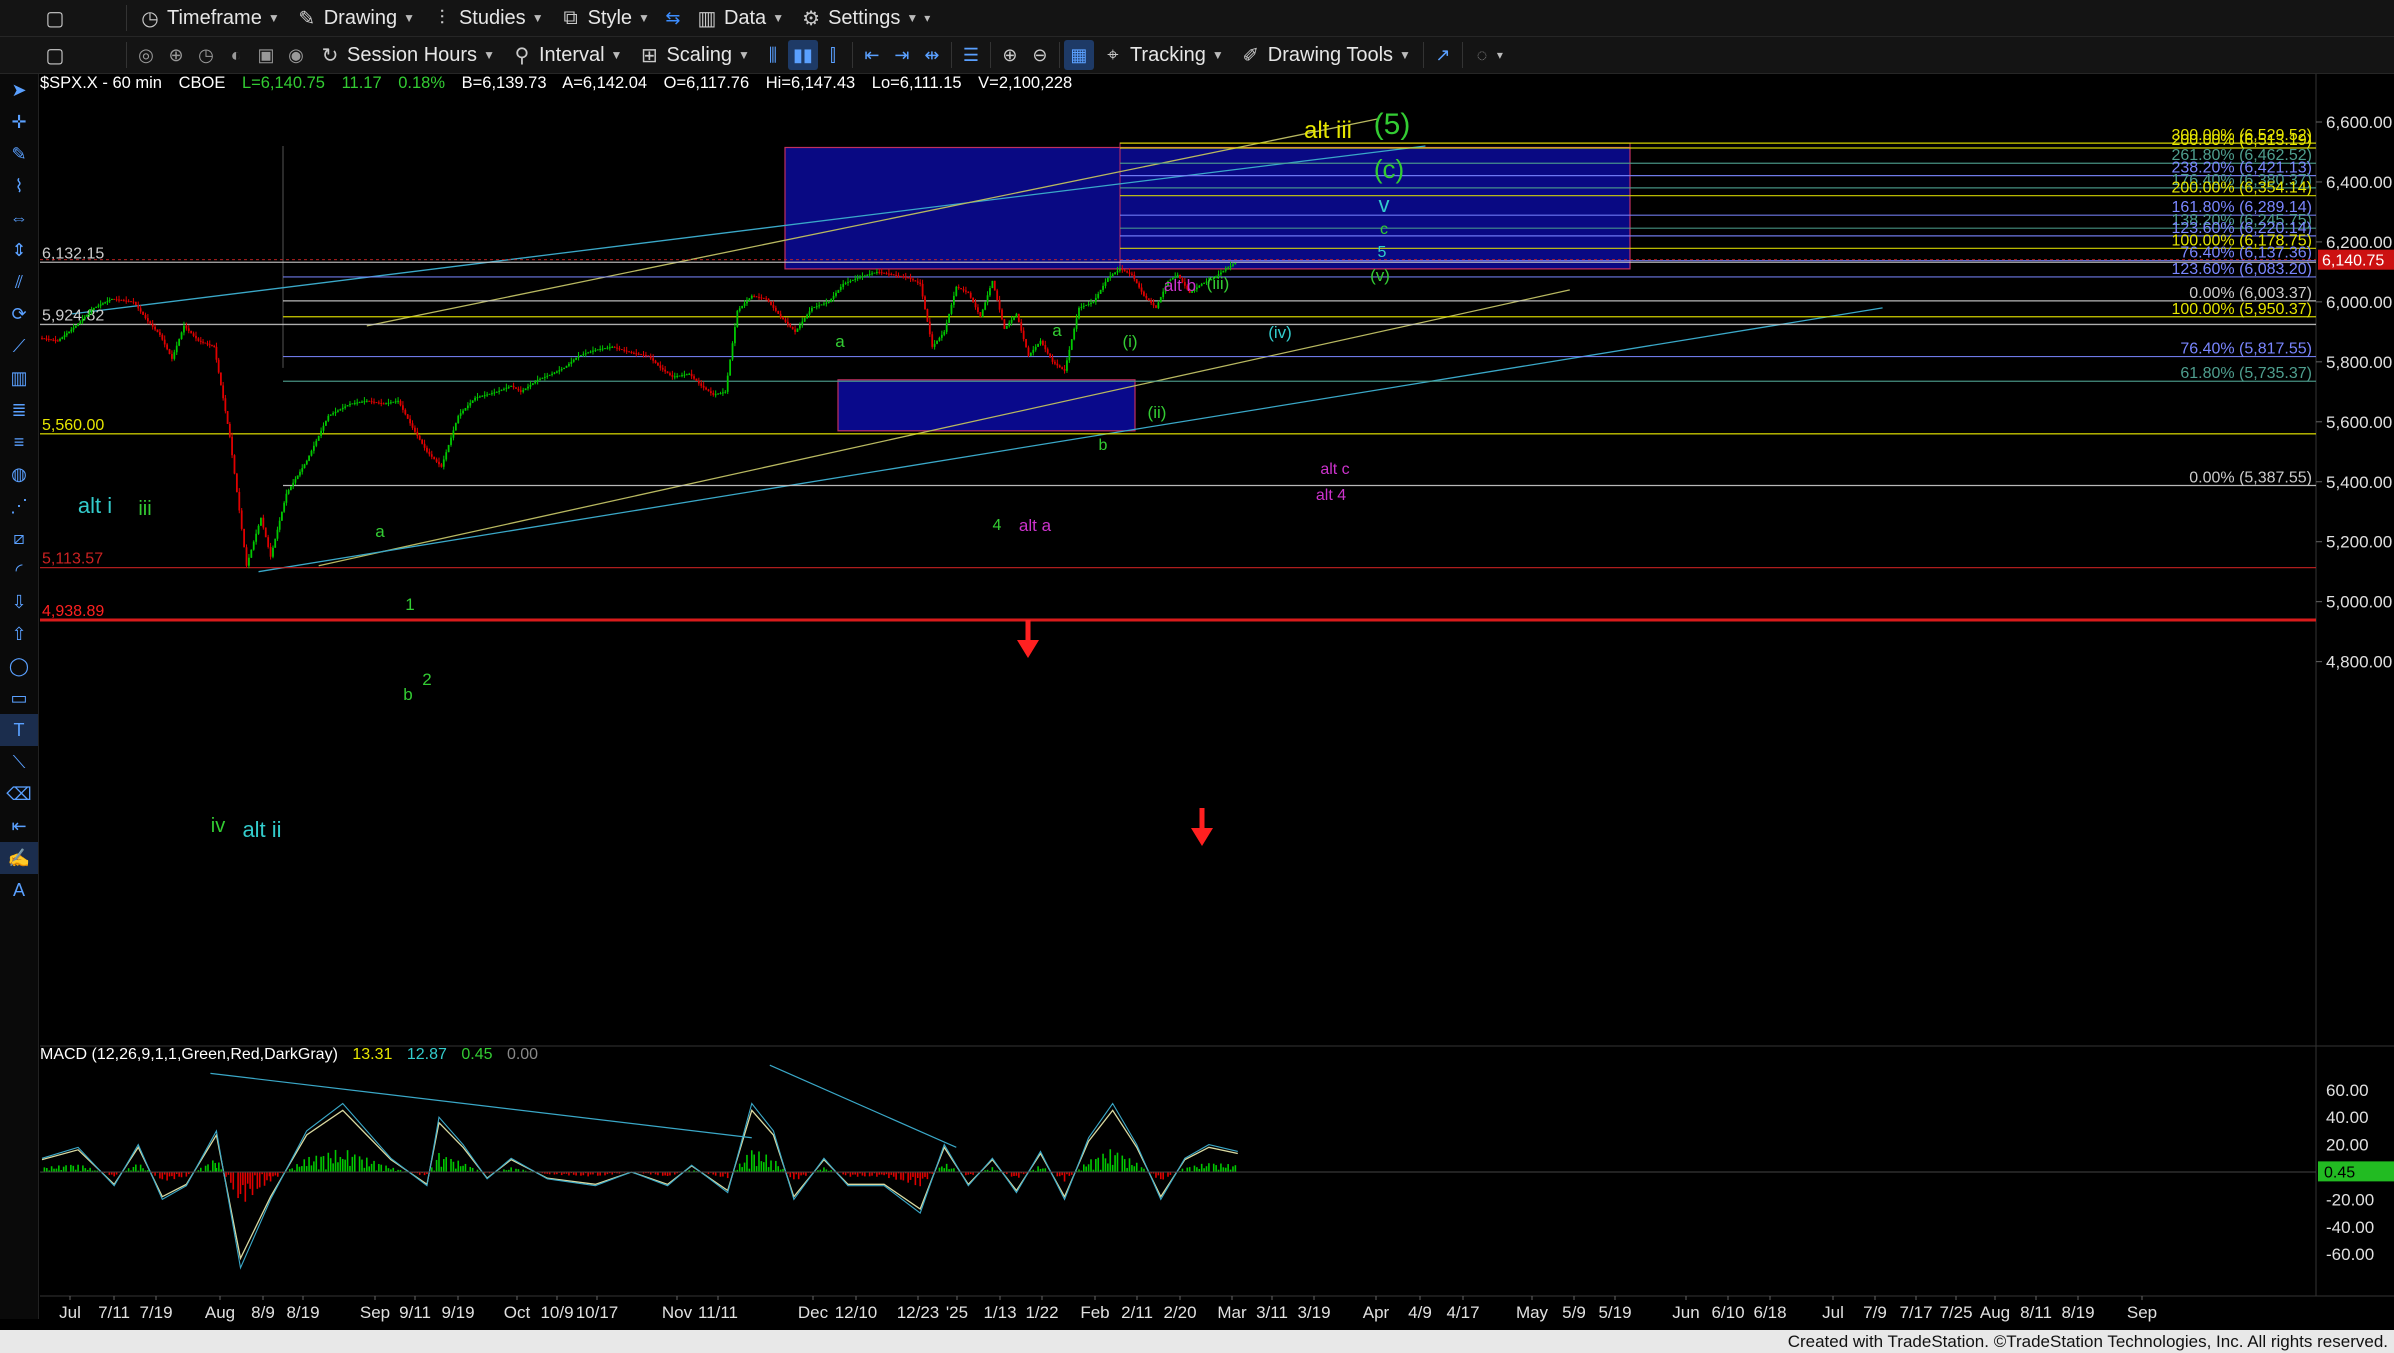  I want to click on macd-label: MACD (12,26,9,1,1,Green,Red,DarkGray), so click(189, 1054).